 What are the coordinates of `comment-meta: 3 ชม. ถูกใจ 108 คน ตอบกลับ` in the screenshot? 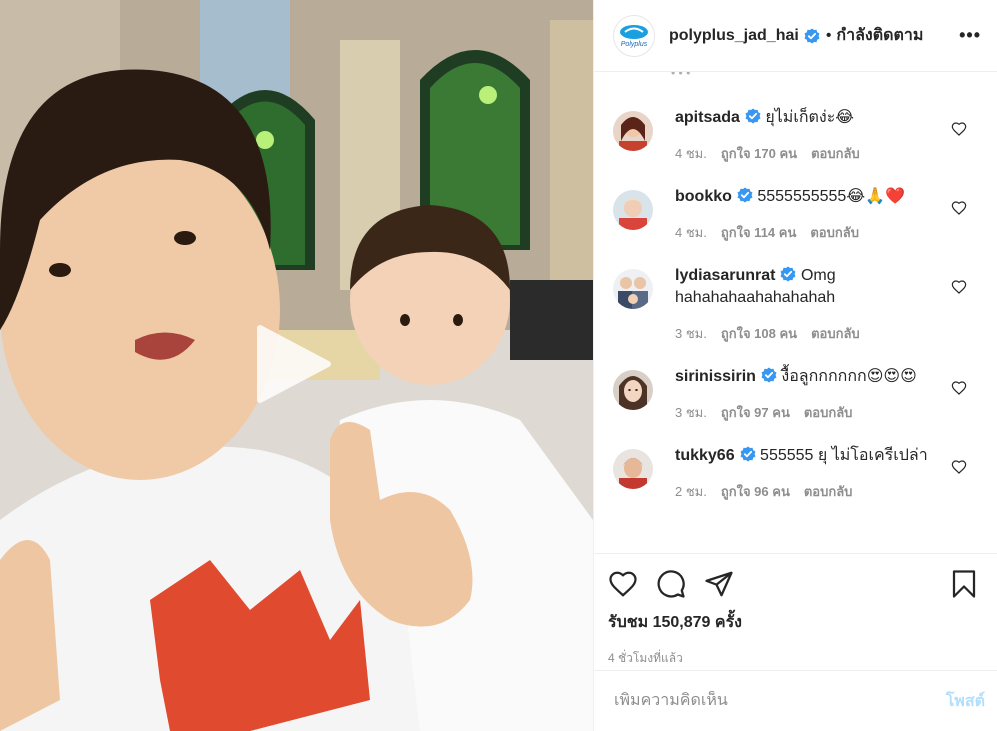 It's located at (813, 333).